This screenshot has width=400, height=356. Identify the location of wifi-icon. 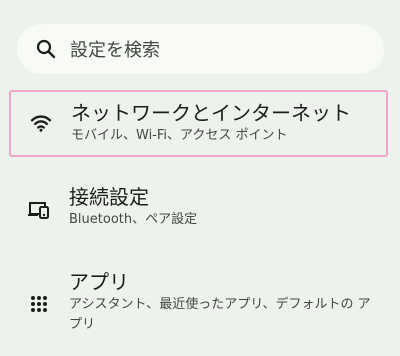
(41, 123).